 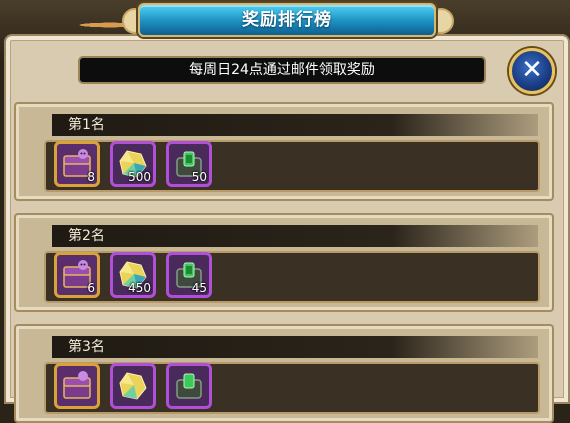 What do you see at coordinates (295, 236) in the screenshot?
I see `rank-label: 第2名` at bounding box center [295, 236].